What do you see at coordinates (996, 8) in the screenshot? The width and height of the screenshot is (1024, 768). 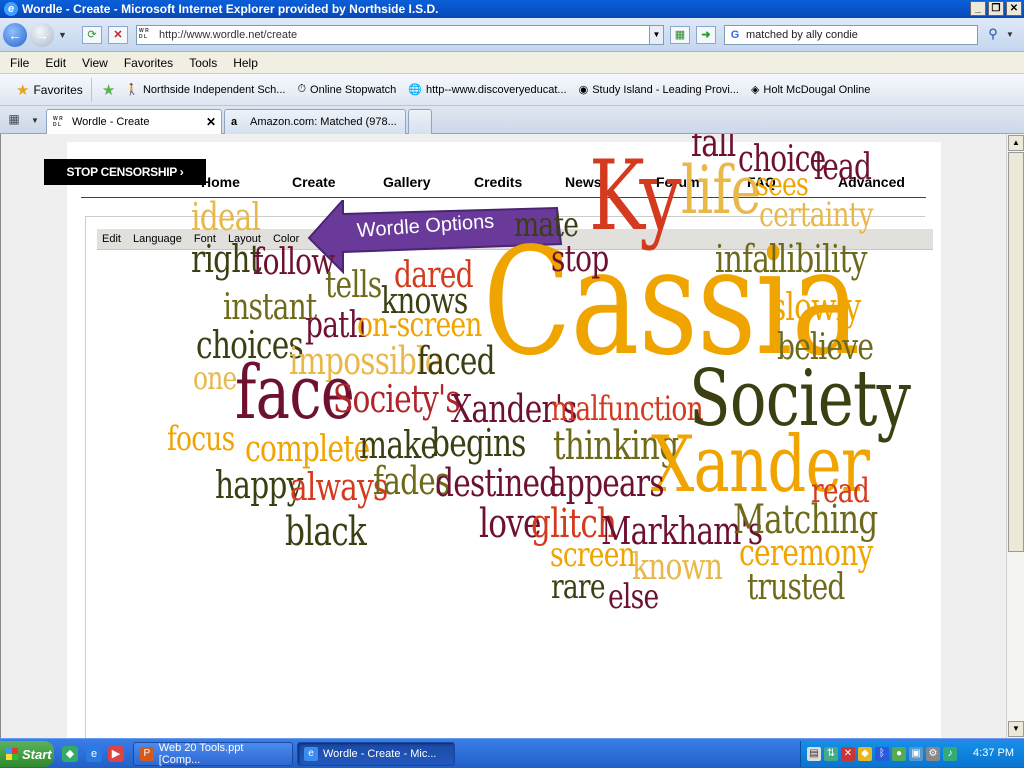 I see `maximize-button: ❐` at bounding box center [996, 8].